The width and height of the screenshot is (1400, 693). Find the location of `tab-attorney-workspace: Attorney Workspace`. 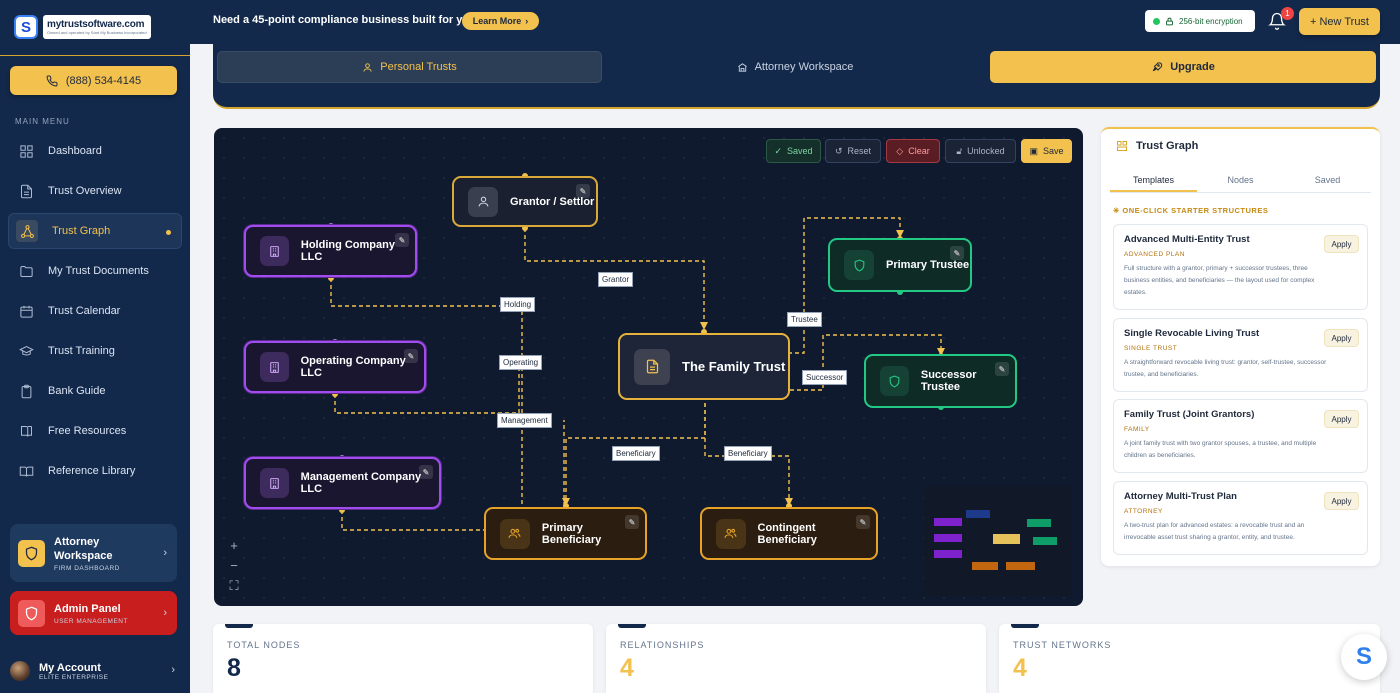

tab-attorney-workspace: Attorney Workspace is located at coordinates (795, 67).